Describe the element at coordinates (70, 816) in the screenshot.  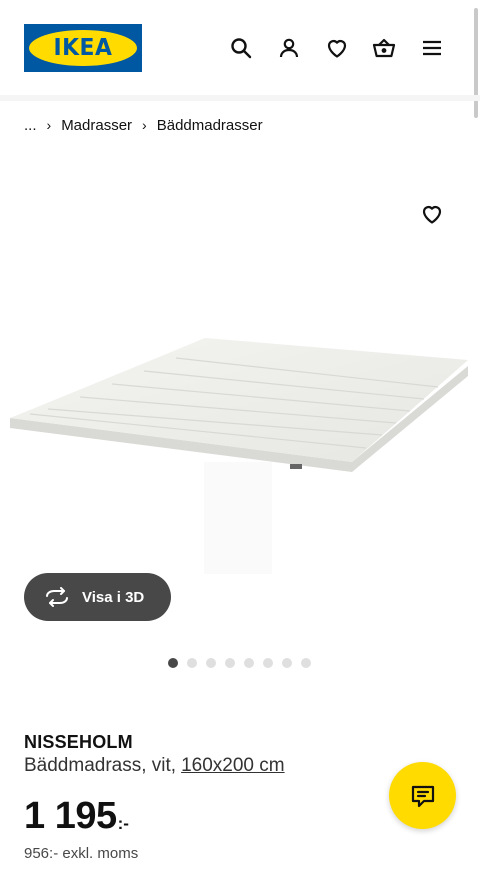
I see `price-value: 1 195` at that location.